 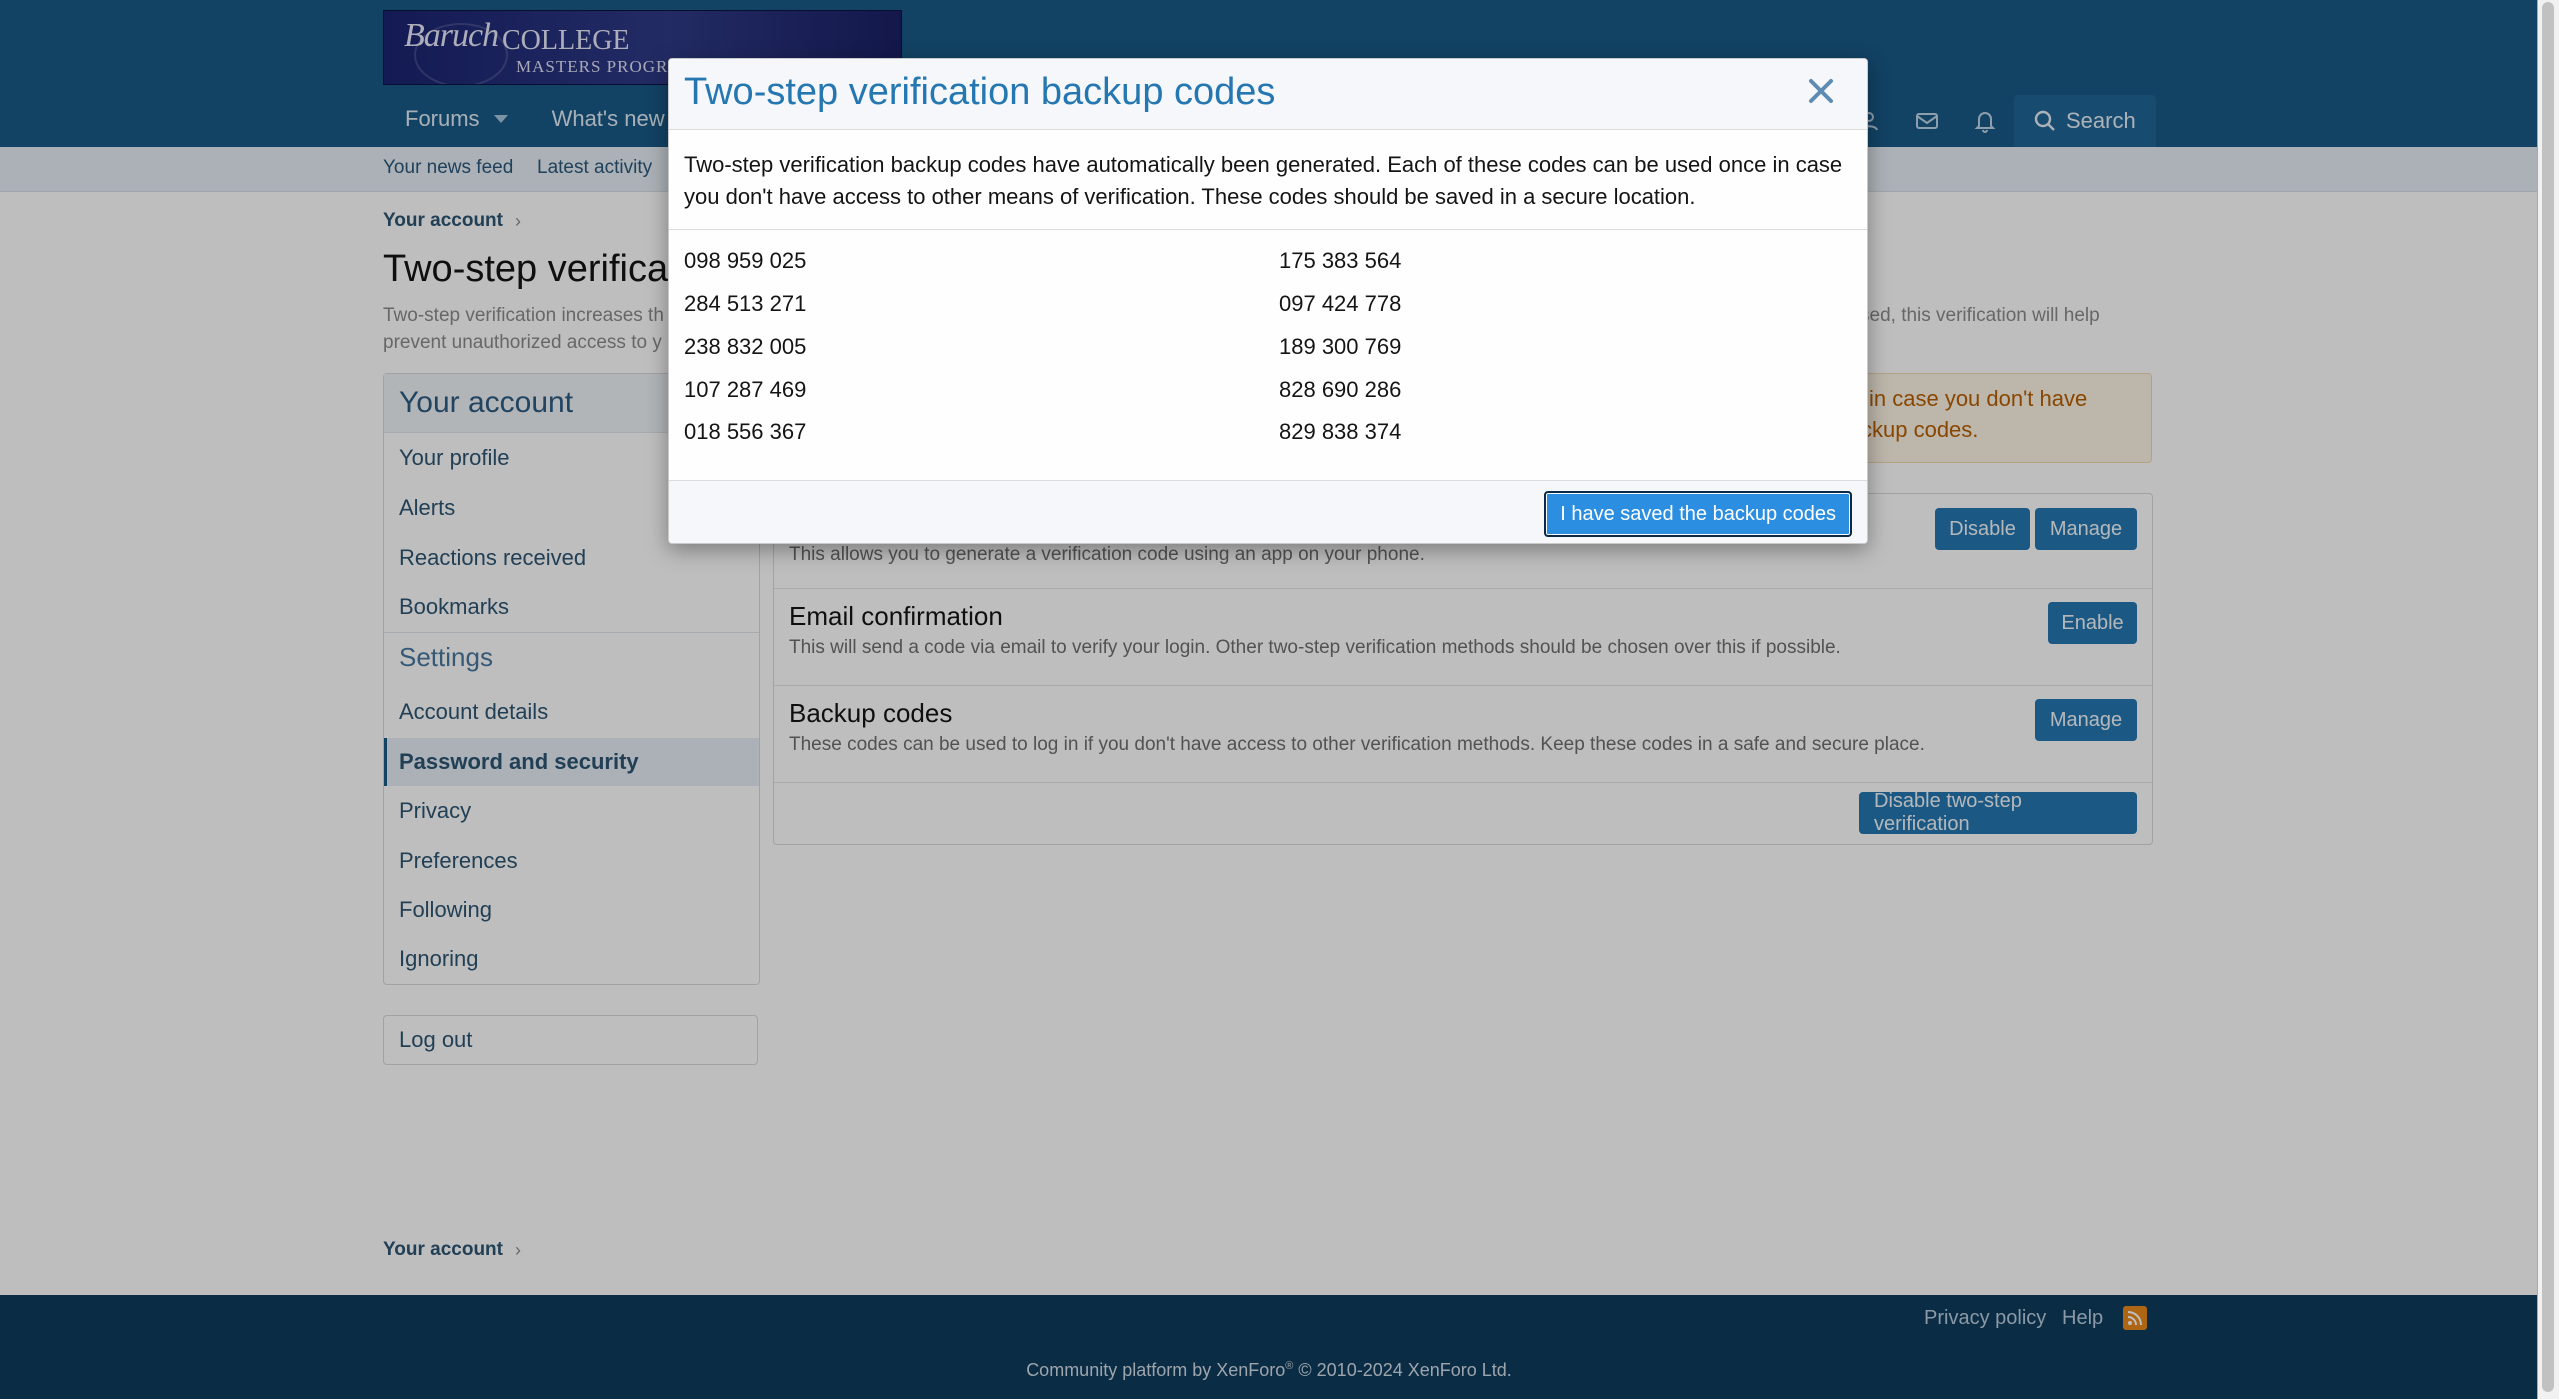 What do you see at coordinates (1340, 260) in the screenshot?
I see `backup-code: 175 383 564` at bounding box center [1340, 260].